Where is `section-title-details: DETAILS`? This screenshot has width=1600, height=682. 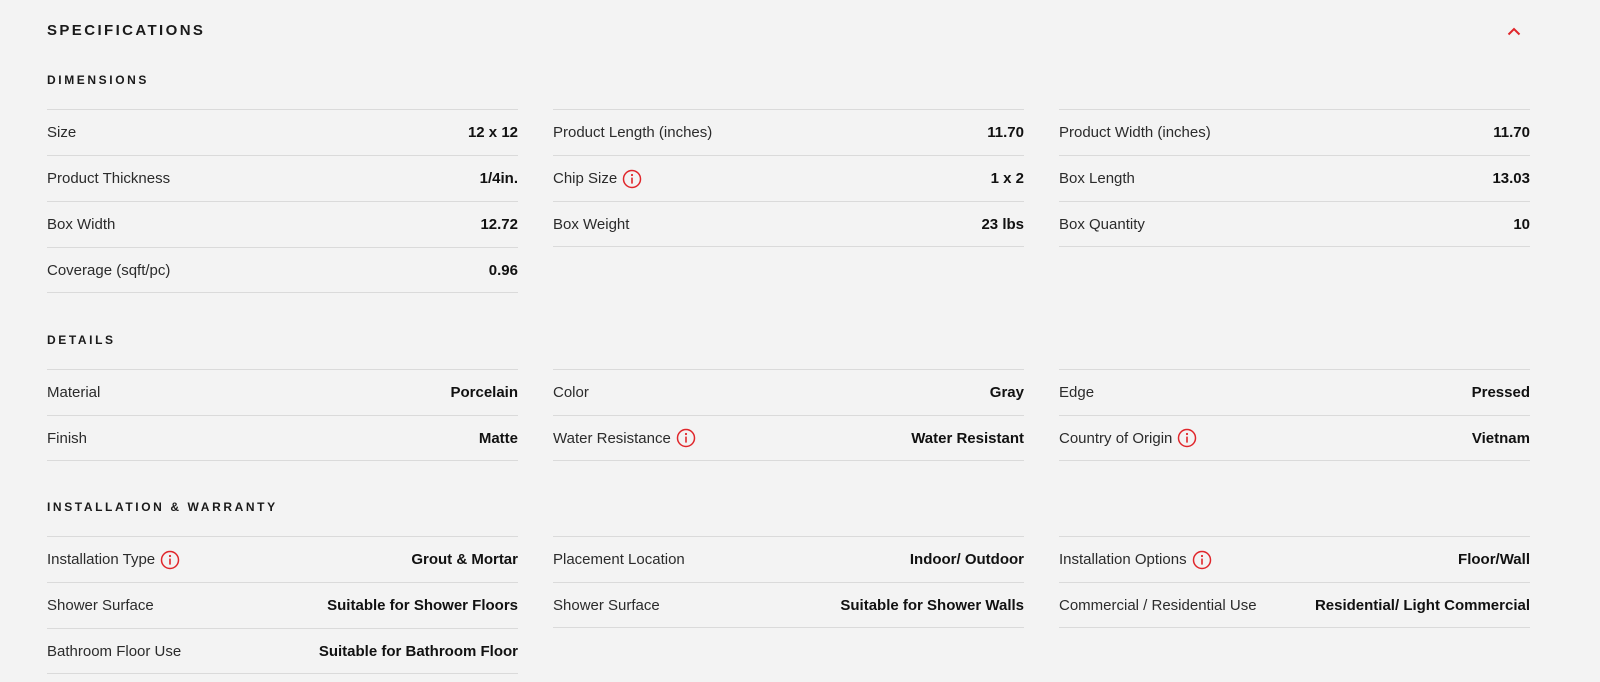 section-title-details: DETAILS is located at coordinates (81, 340).